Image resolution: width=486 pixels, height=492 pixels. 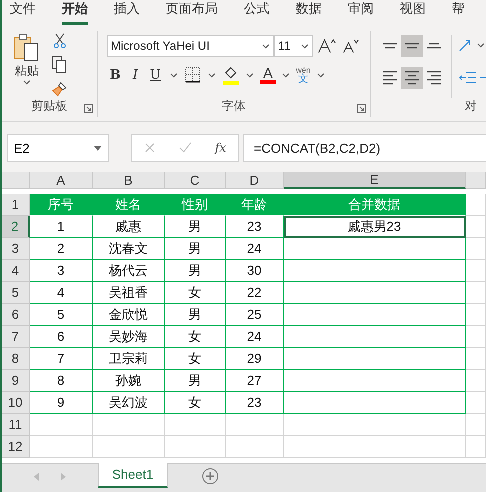 I want to click on insert-function-button: fx, so click(x=220, y=148).